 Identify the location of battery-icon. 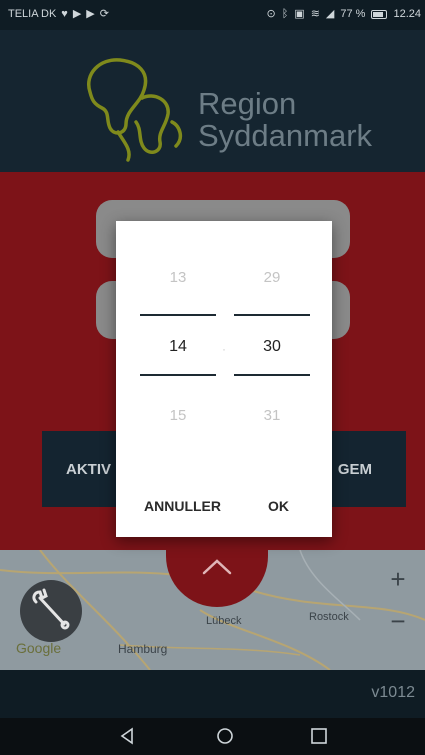
(379, 14).